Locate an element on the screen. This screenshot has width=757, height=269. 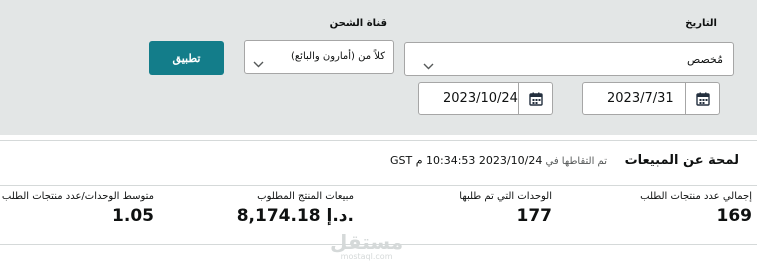
start-date-input: 2023/7/31 is located at coordinates (651, 98).